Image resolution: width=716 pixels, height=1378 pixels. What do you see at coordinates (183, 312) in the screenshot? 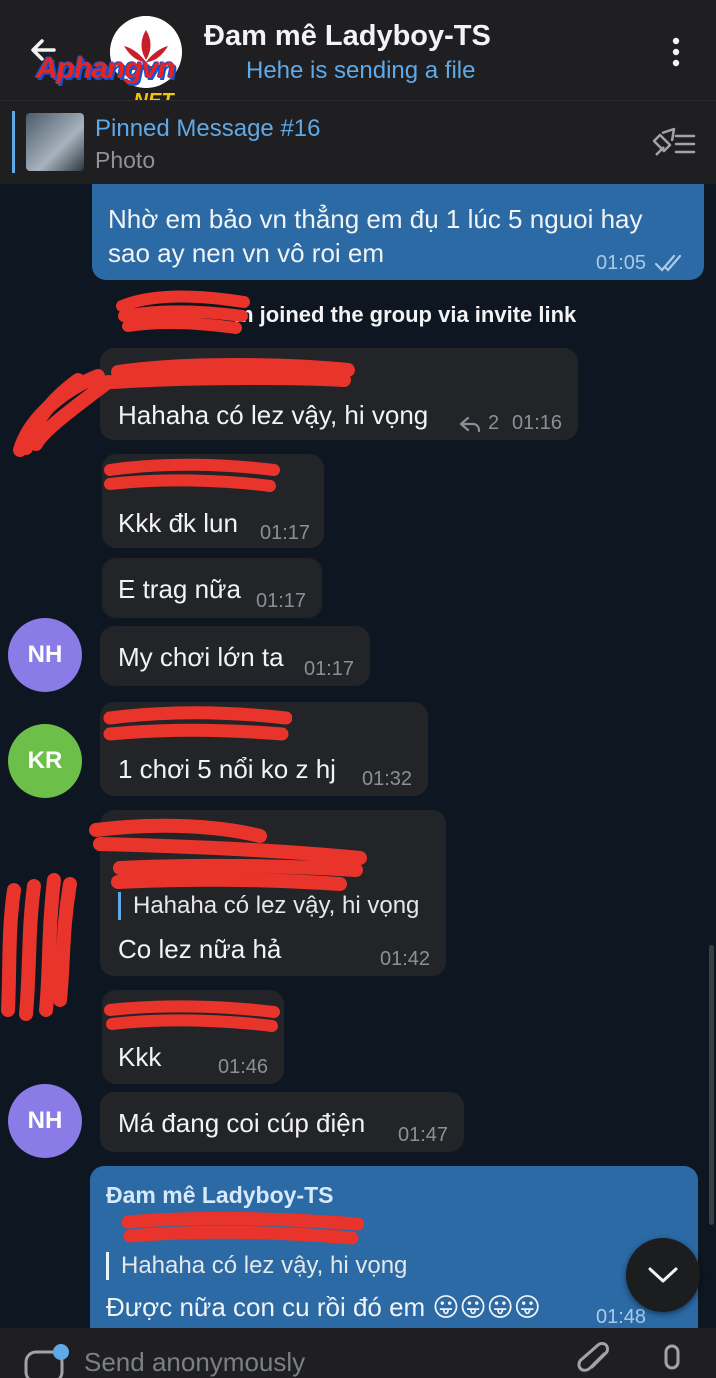
I see `redaction-scribble` at bounding box center [183, 312].